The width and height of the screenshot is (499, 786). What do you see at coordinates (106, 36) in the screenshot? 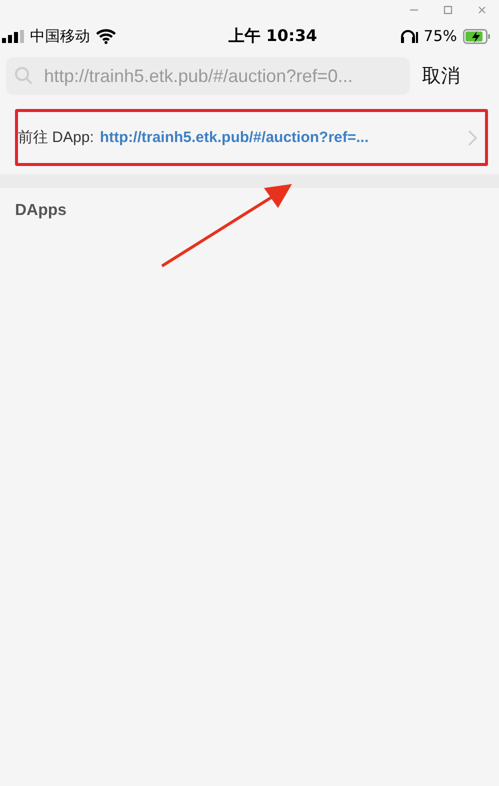
I see `wifi-icon` at bounding box center [106, 36].